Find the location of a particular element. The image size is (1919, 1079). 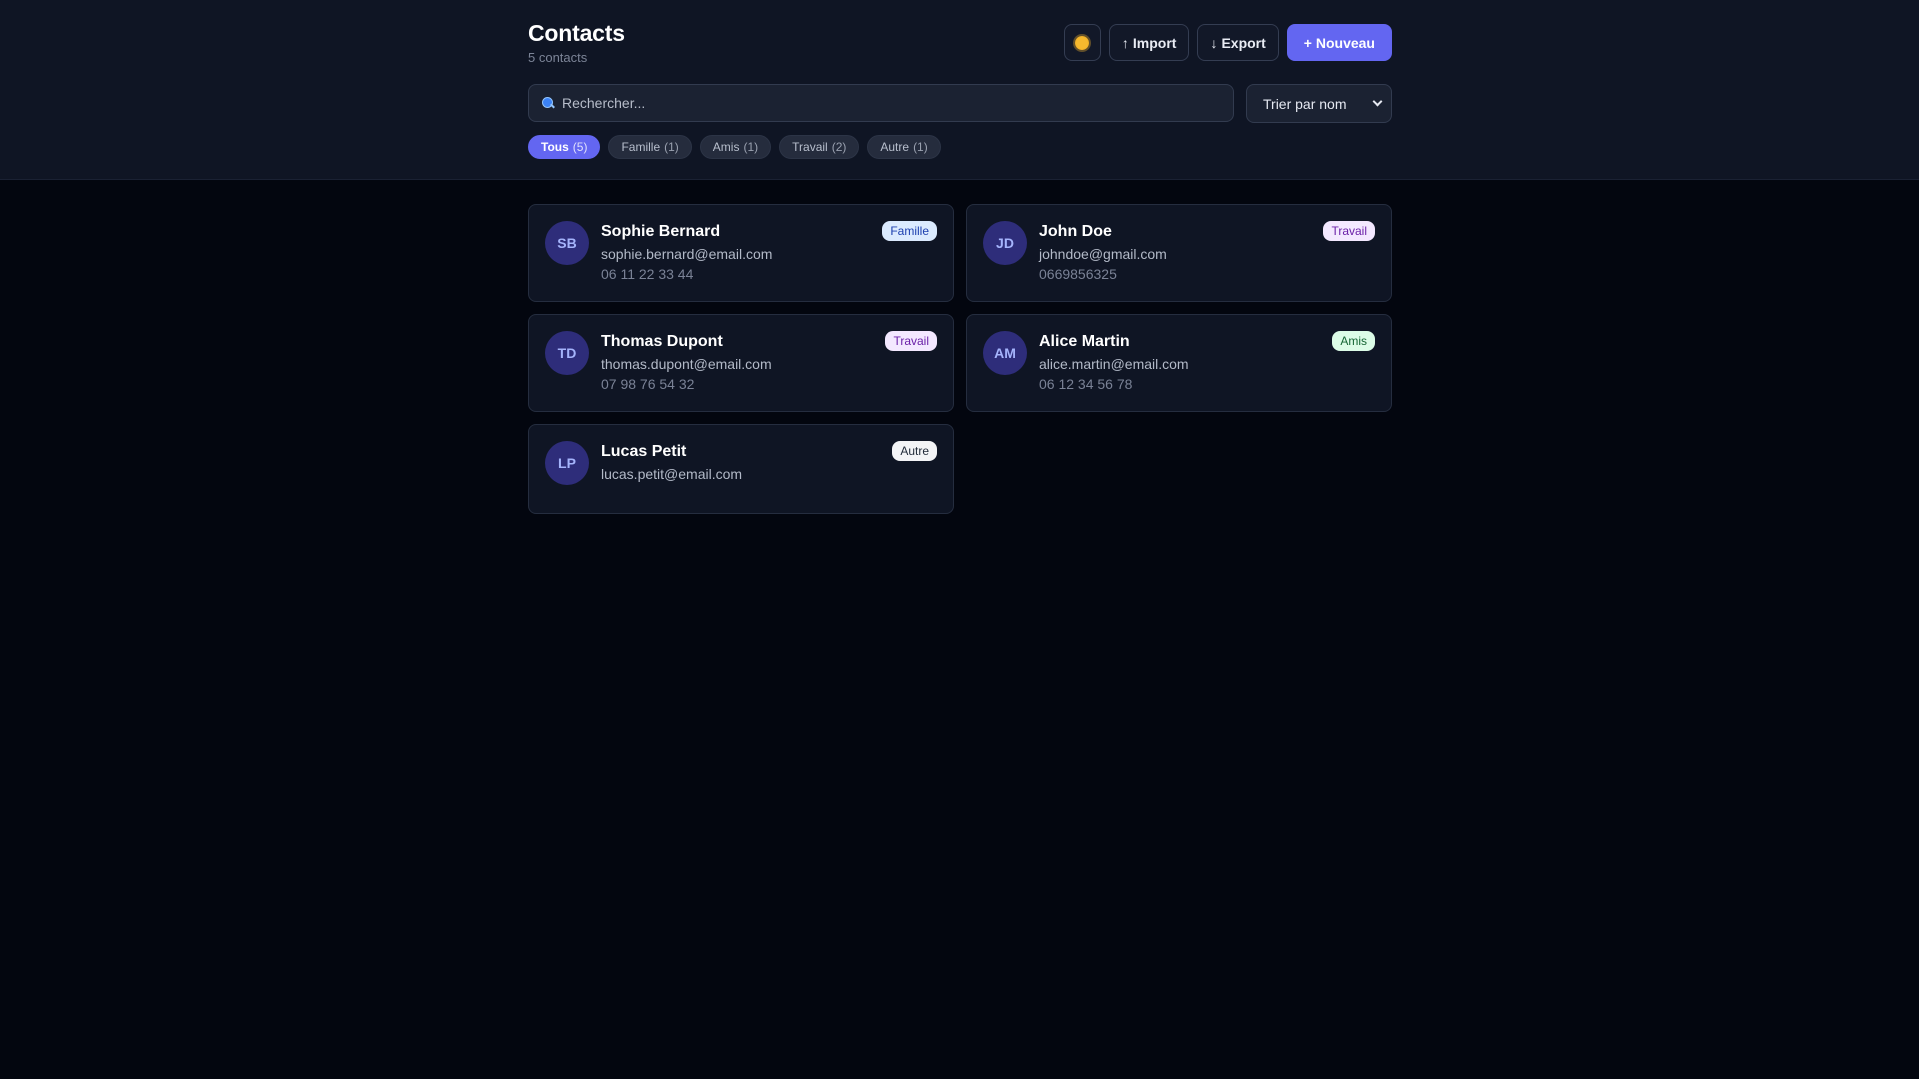

filter-chip-label: Travail is located at coordinates (810, 147).